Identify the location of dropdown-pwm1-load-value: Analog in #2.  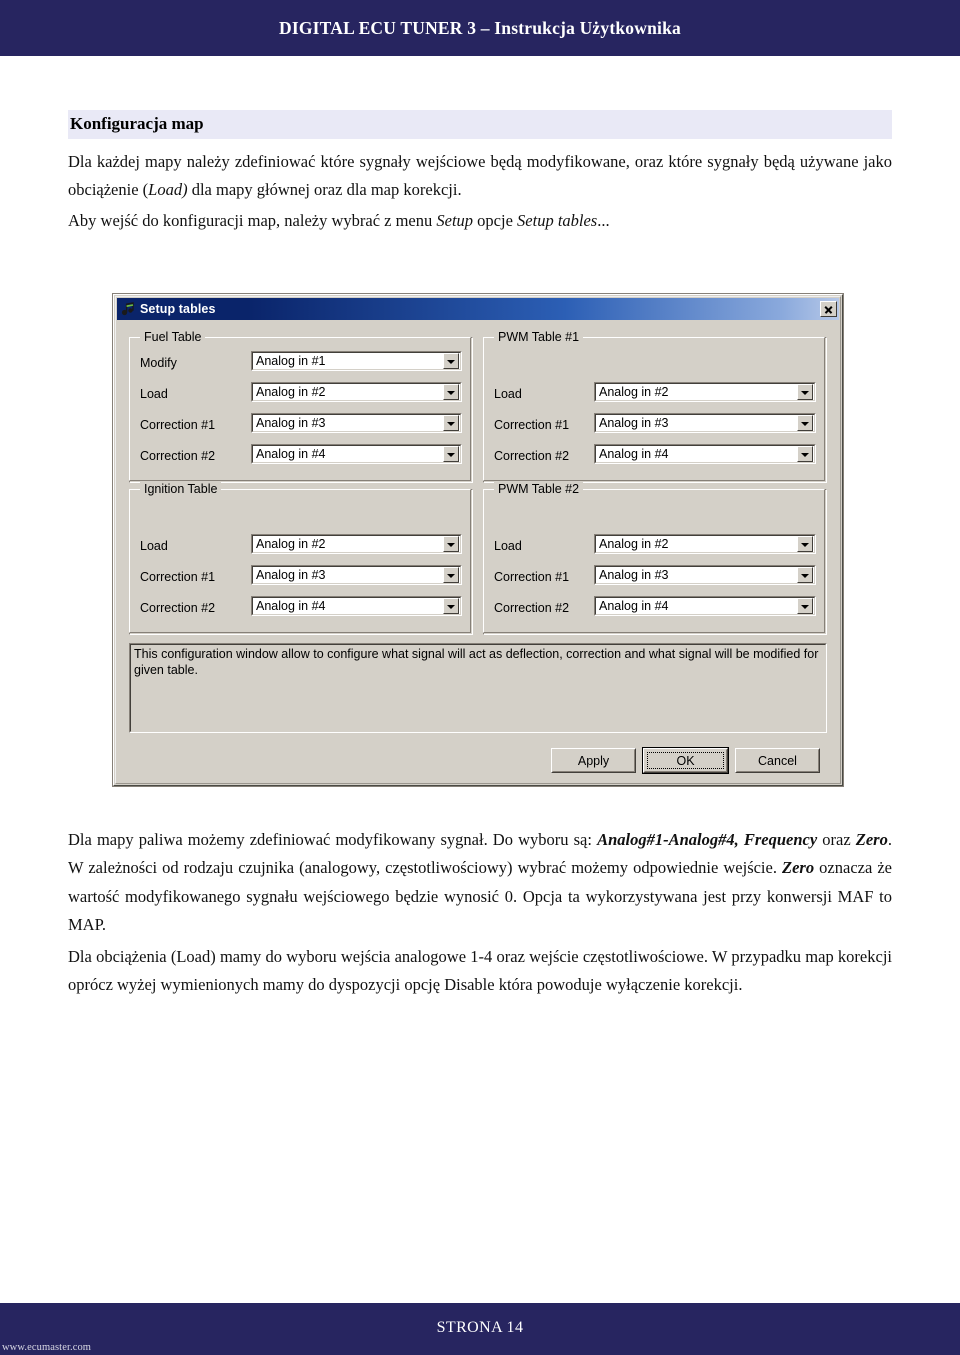
(634, 392).